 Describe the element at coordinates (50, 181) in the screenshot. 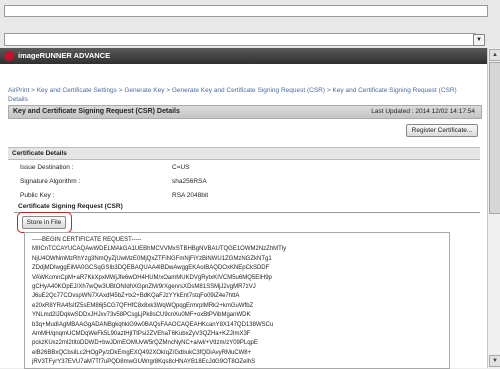

I see `field-label: Signature Algorithm :` at that location.